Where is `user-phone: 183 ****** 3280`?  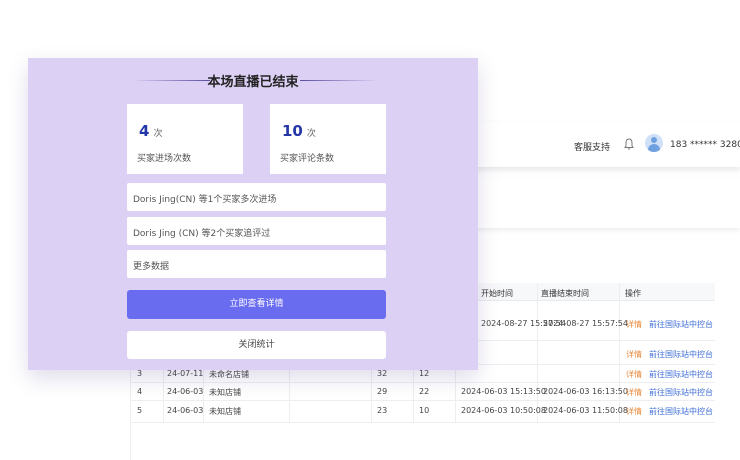 user-phone: 183 ****** 3280 is located at coordinates (705, 145).